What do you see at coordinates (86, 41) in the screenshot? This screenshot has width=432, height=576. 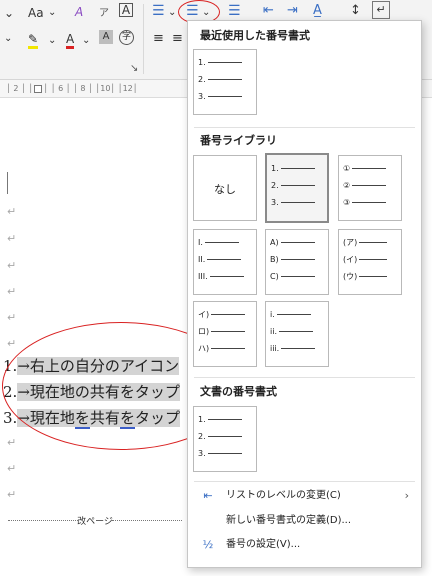 I see `font-color-chevron-icon: ⌄` at bounding box center [86, 41].